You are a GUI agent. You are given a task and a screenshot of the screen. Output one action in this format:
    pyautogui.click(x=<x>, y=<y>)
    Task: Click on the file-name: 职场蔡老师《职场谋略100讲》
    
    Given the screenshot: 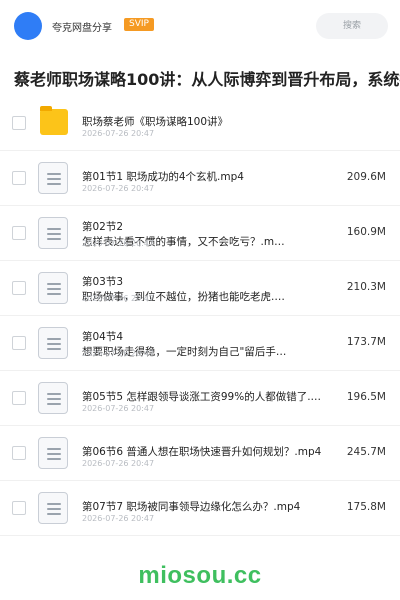 What is the action you would take?
    pyautogui.click(x=155, y=122)
    